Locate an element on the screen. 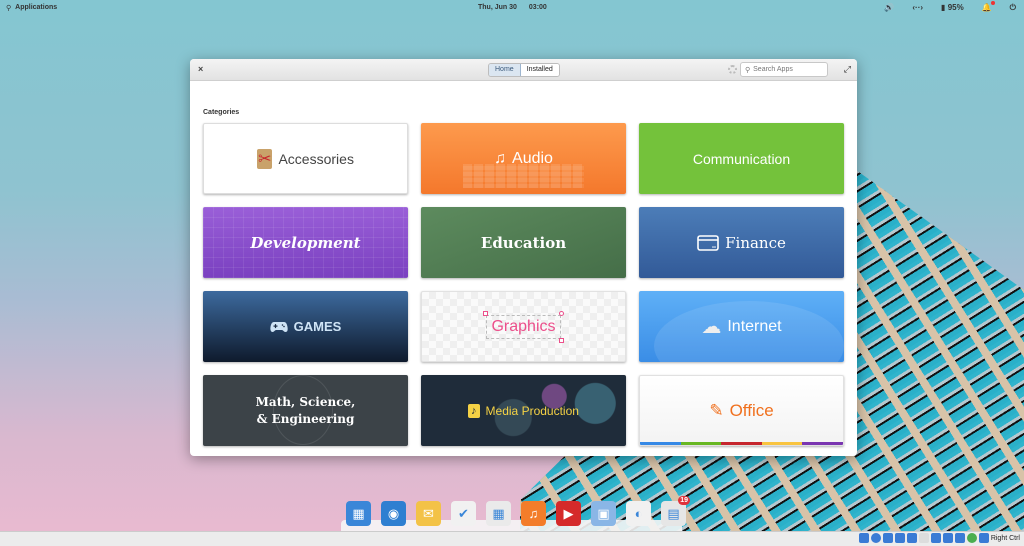 The image size is (1024, 546). dock-item-system-settings: ◐ is located at coordinates (638, 513).